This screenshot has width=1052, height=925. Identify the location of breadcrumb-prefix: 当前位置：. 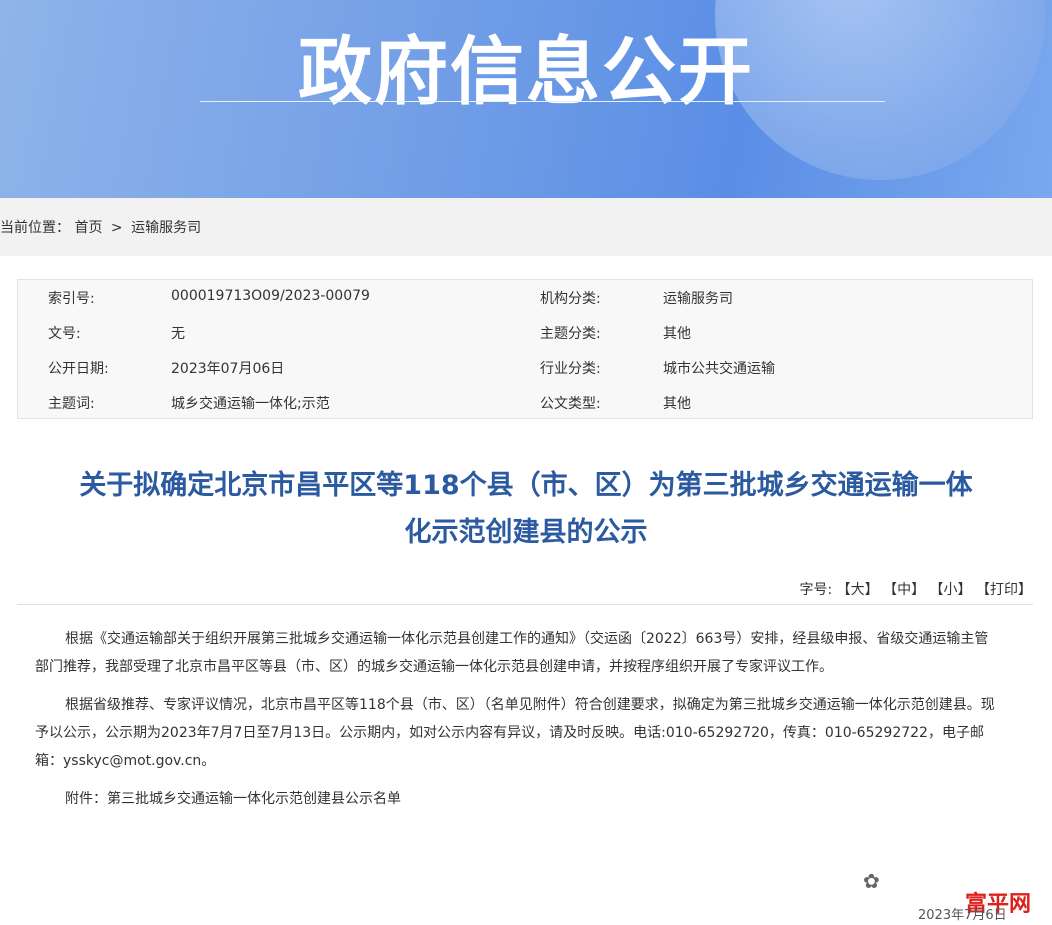
(35, 228).